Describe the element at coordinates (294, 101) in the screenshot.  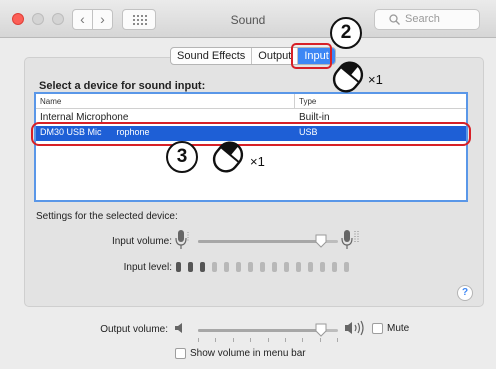
I see `column-divider` at that location.